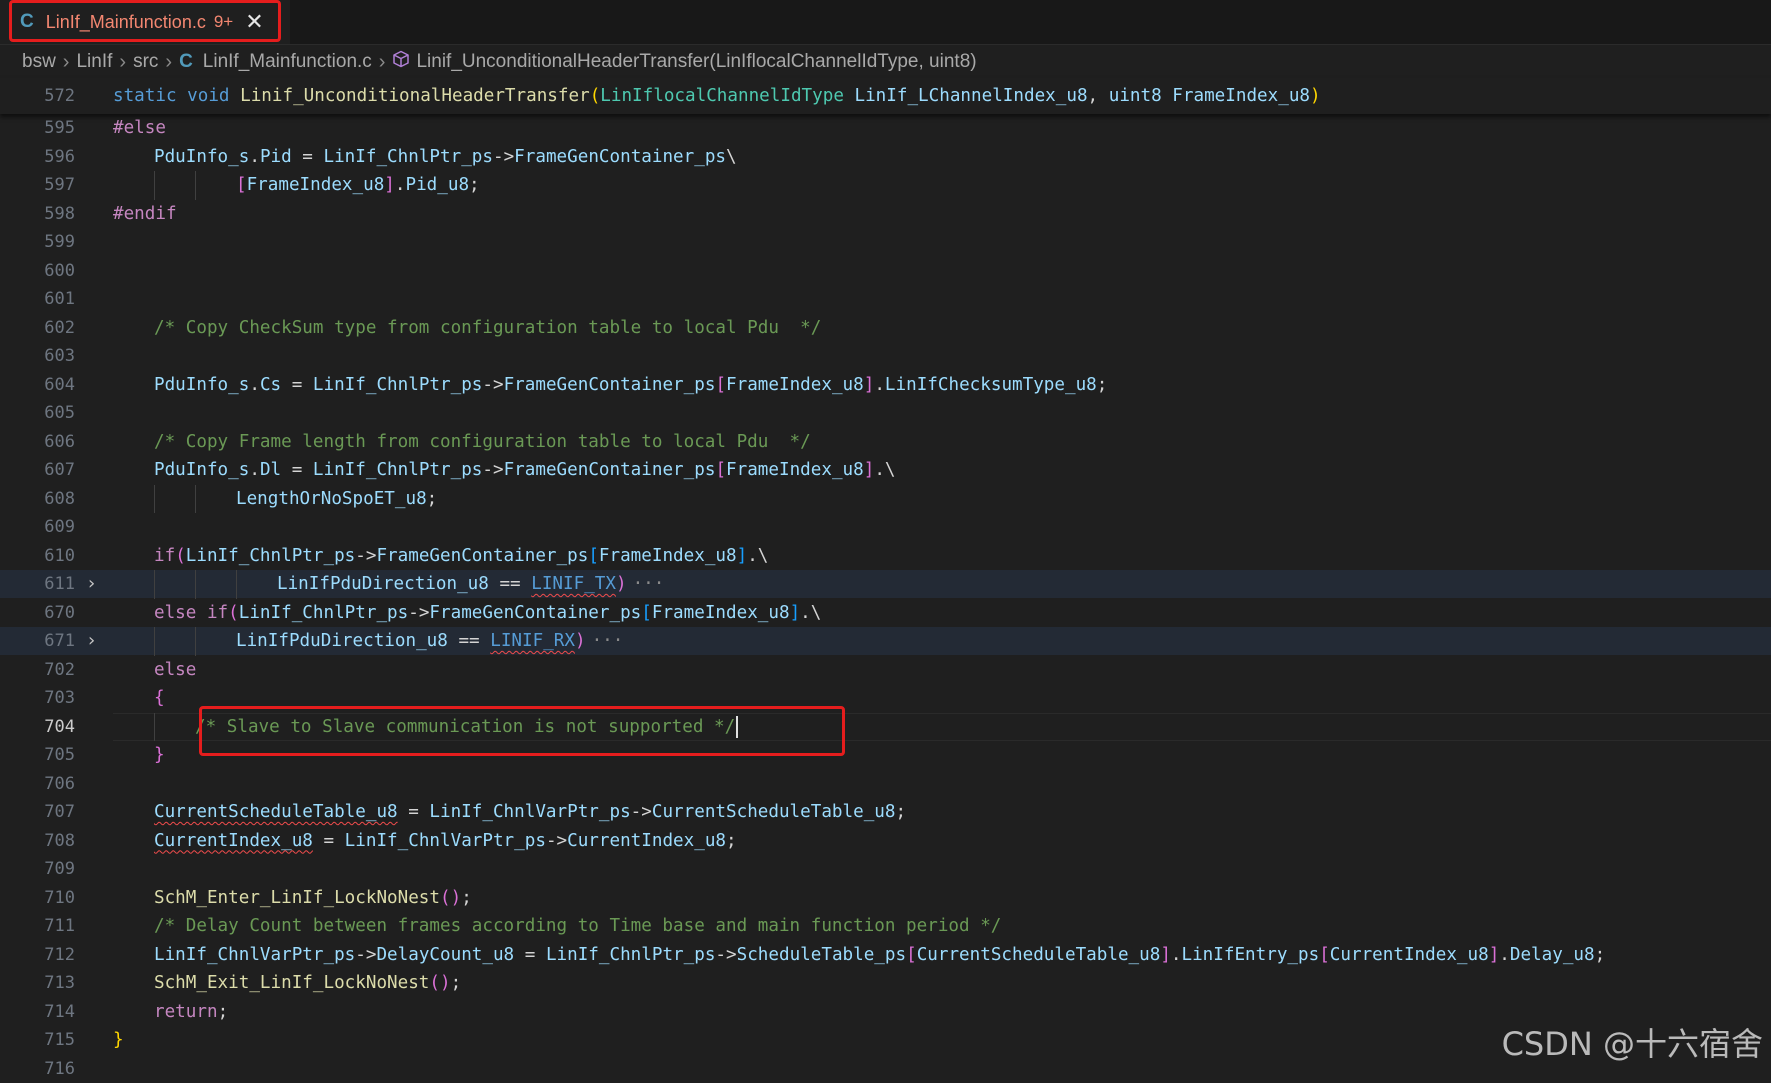 The width and height of the screenshot is (1771, 1083). Describe the element at coordinates (885, 641) in the screenshot. I see `code-line: 671 › LinIfPduDirection_u8 == LINIF_RX) ···` at that location.